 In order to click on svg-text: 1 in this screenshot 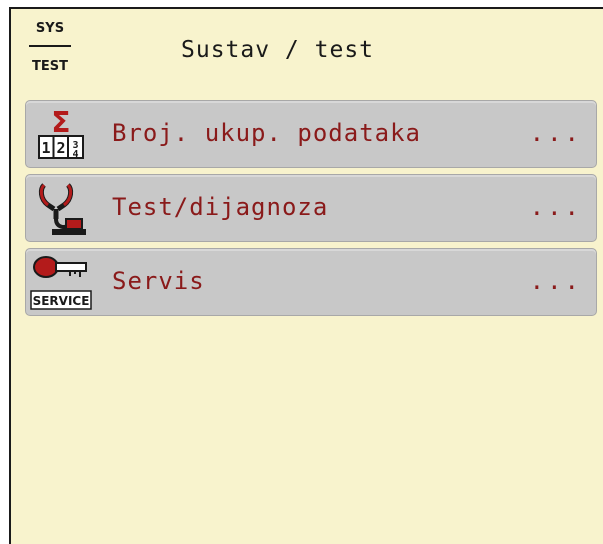, I will do `click(45, 148)`.